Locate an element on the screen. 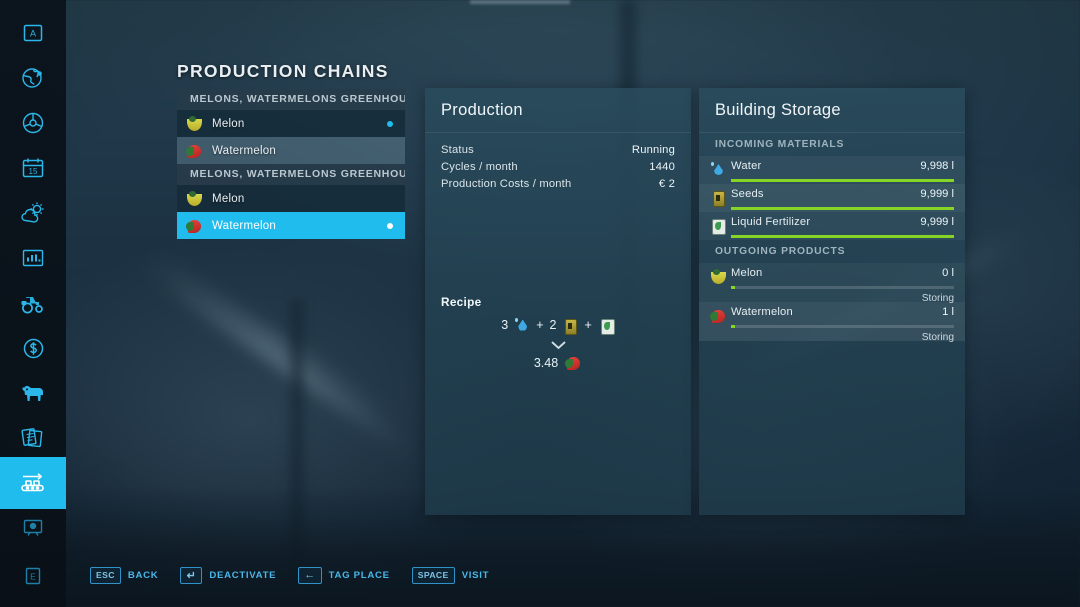 Image resolution: width=1080 pixels, height=607 pixels. radio-icon is located at coordinates (33, 527).